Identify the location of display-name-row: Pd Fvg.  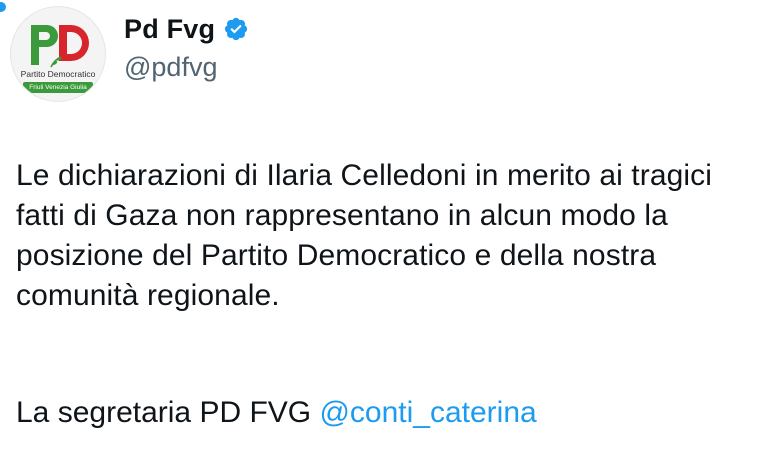
(186, 29).